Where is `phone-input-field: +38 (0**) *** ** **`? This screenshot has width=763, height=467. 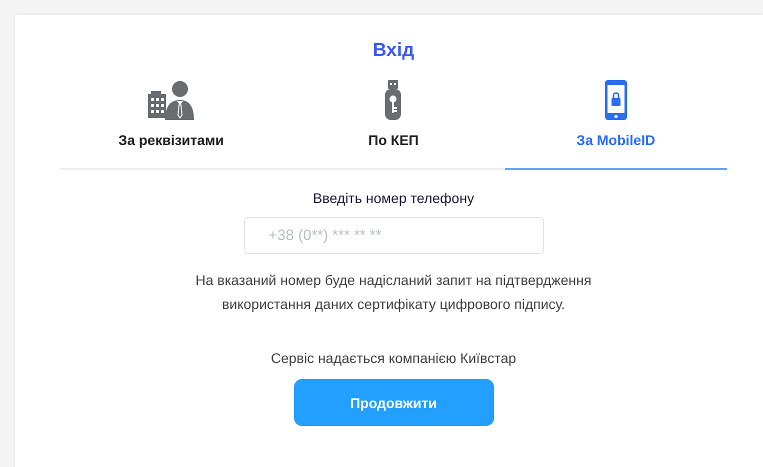
phone-input-field: +38 (0**) *** ** ** is located at coordinates (394, 235).